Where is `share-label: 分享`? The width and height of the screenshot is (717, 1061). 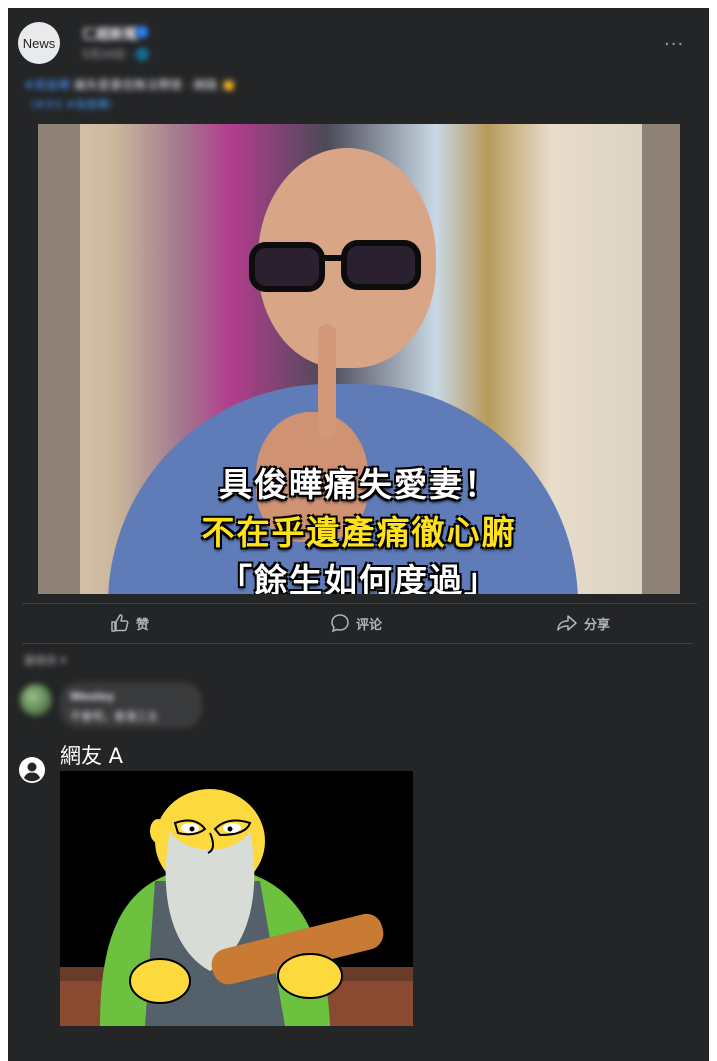
share-label: 分享 is located at coordinates (597, 625).